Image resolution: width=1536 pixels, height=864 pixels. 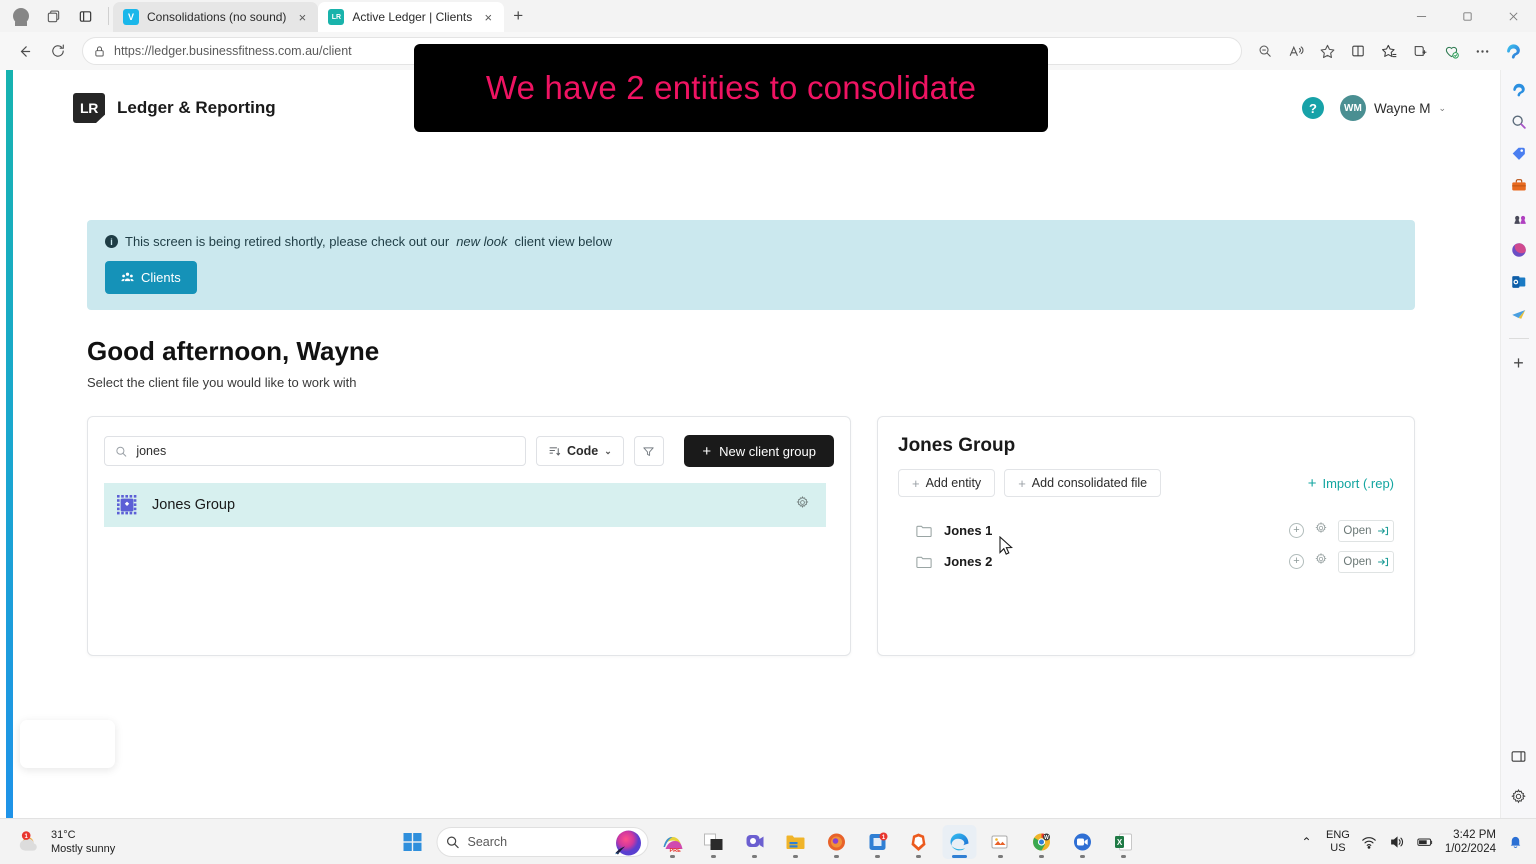 What do you see at coordinates (465, 505) in the screenshot?
I see `client-group-row: Jones Group` at bounding box center [465, 505].